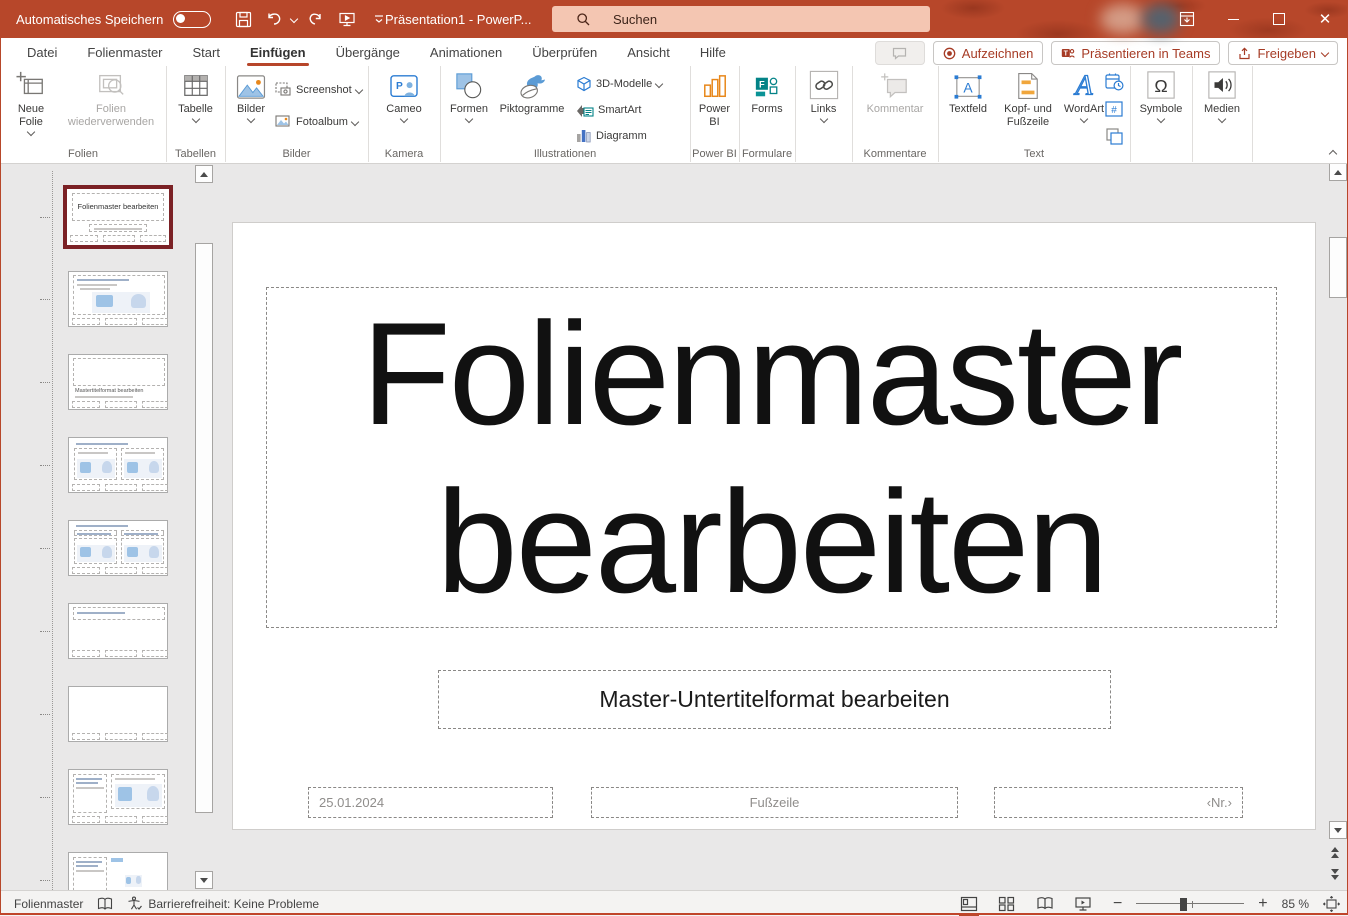  What do you see at coordinates (118, 797) in the screenshot?
I see `thumbnail-layout-content-caption` at bounding box center [118, 797].